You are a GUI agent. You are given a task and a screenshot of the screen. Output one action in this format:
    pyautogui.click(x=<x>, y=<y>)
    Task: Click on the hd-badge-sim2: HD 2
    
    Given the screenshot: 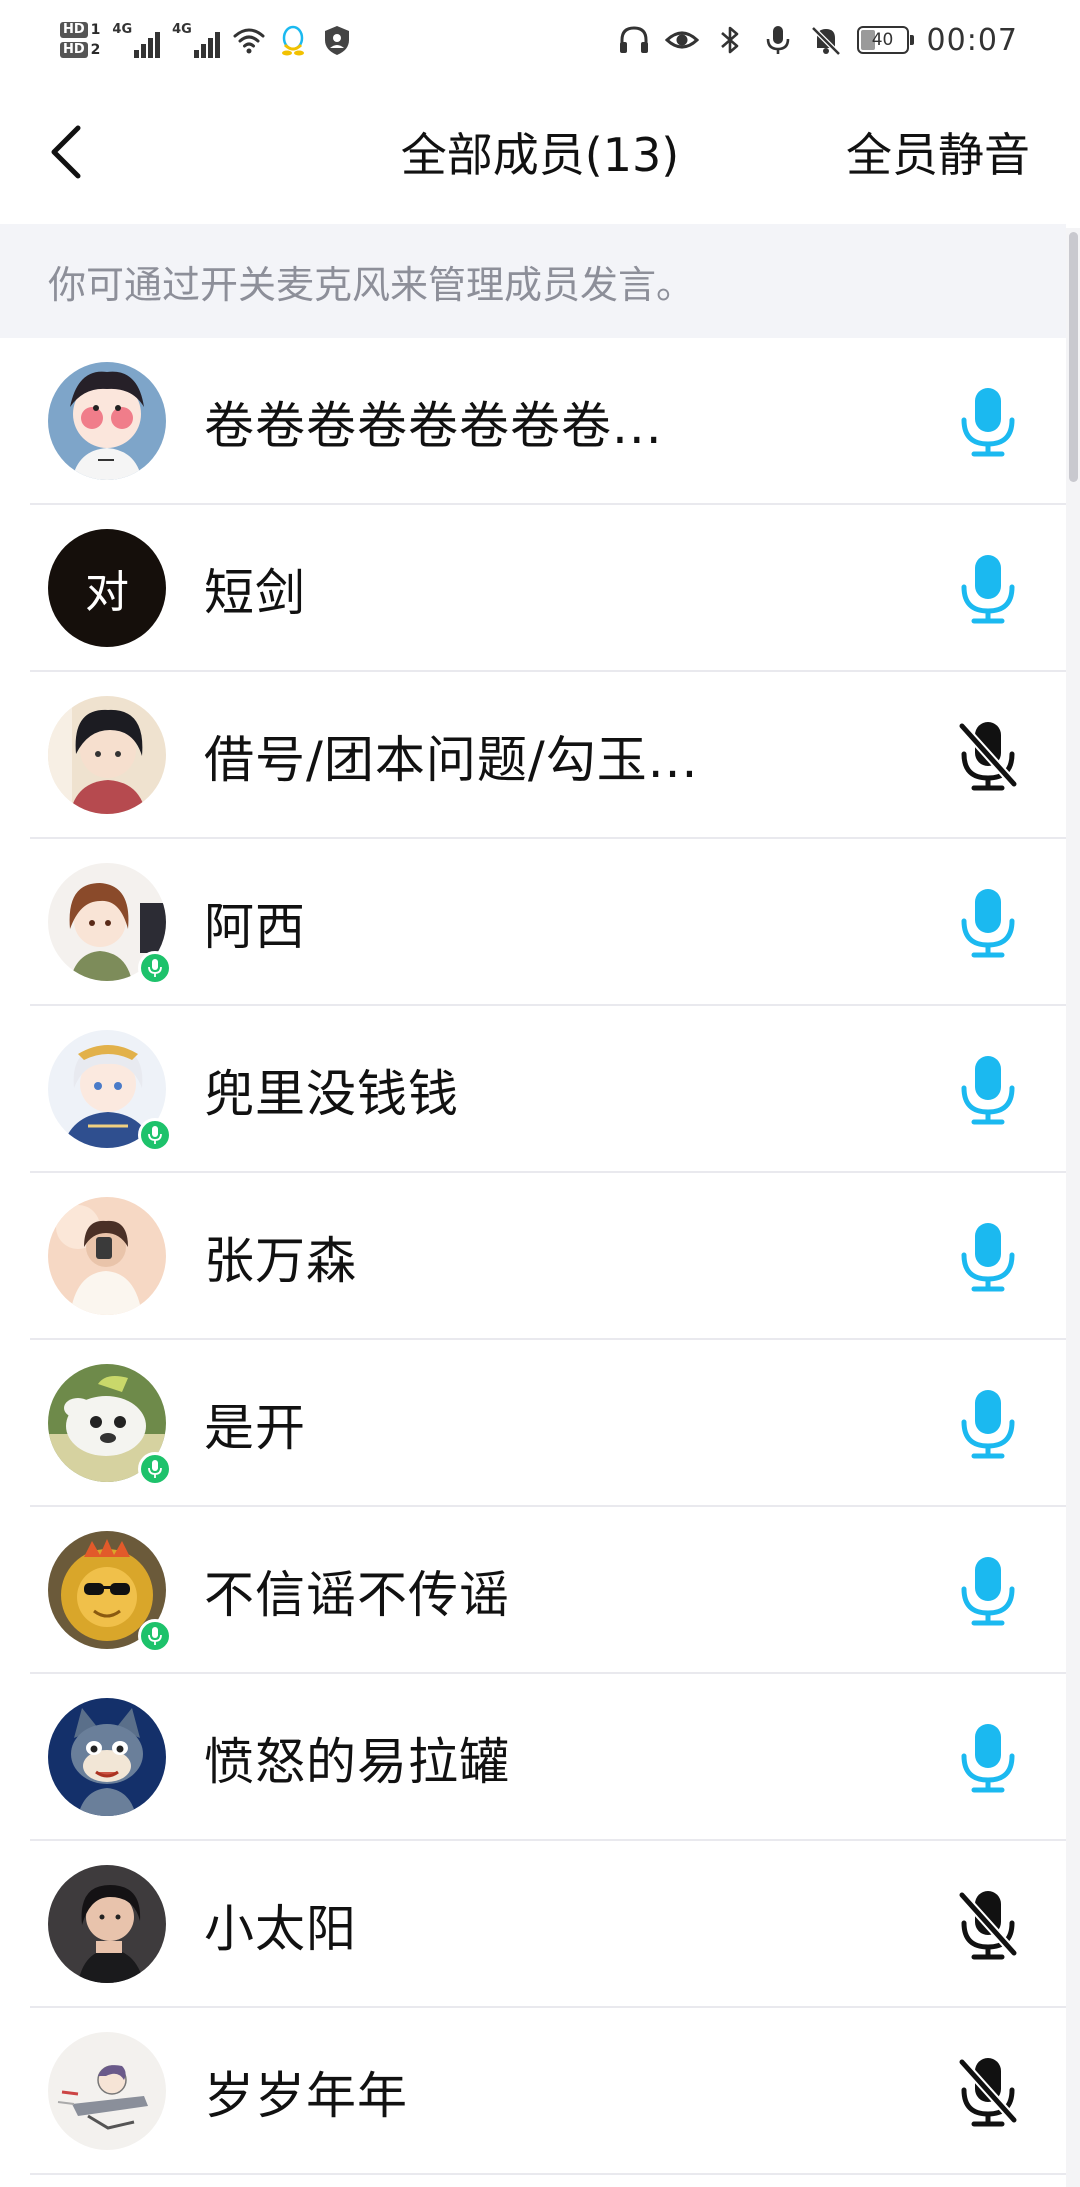 What is the action you would take?
    pyautogui.click(x=80, y=50)
    